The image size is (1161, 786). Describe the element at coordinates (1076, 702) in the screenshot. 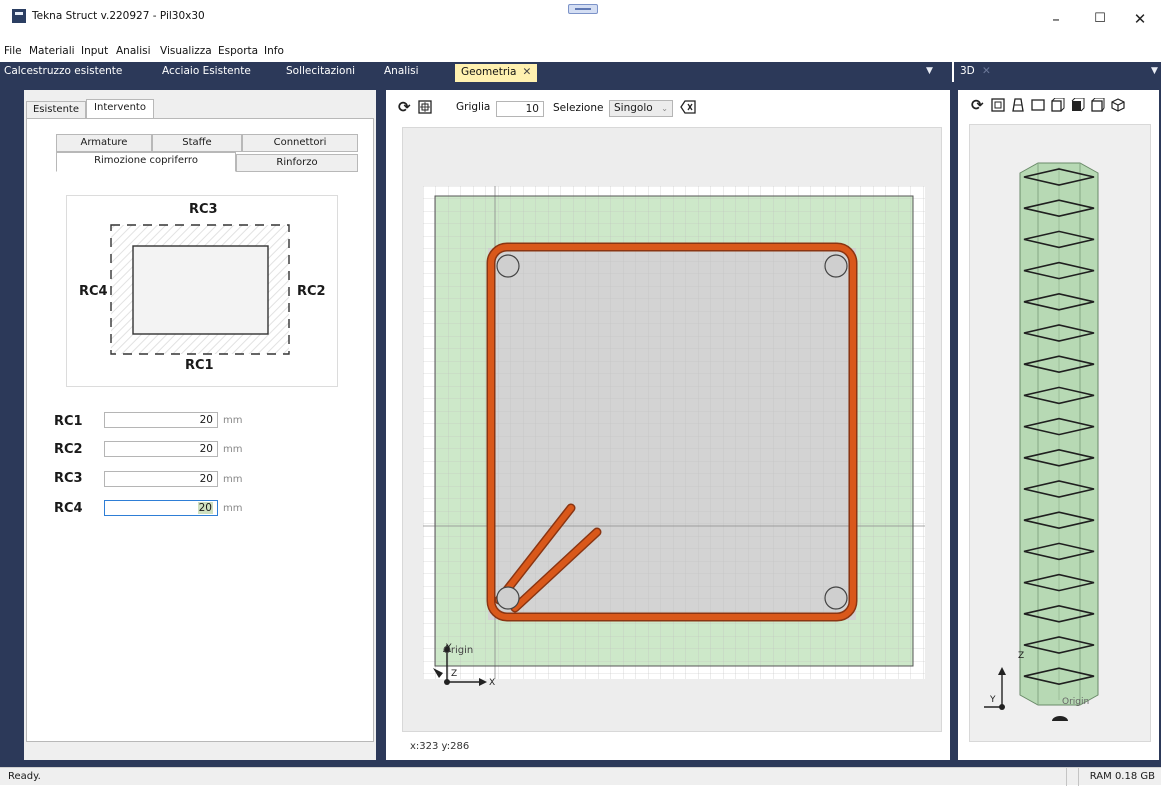

I see `view3d-origin-label: Origin` at that location.